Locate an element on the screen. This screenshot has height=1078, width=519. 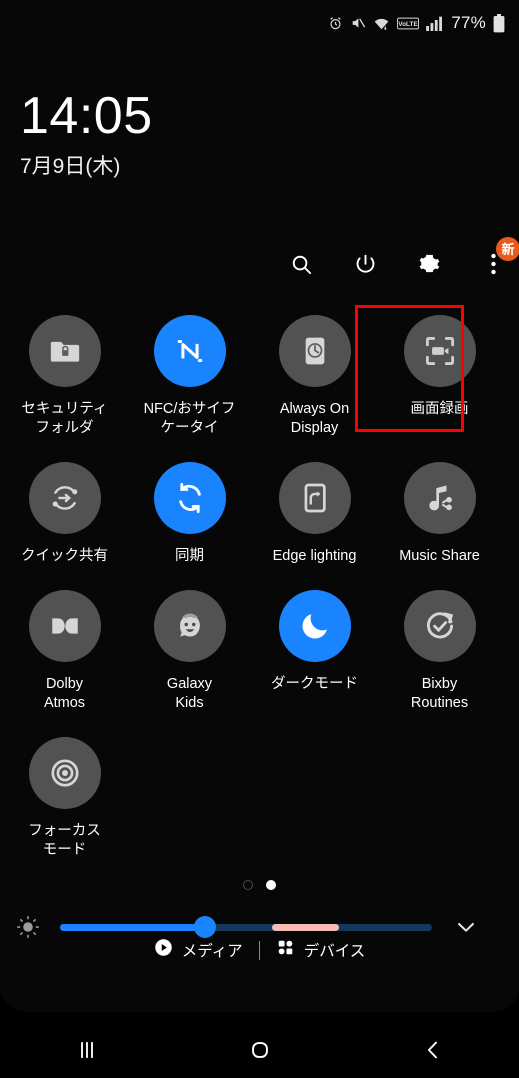
home-icon is located at coordinates (259, 1050).